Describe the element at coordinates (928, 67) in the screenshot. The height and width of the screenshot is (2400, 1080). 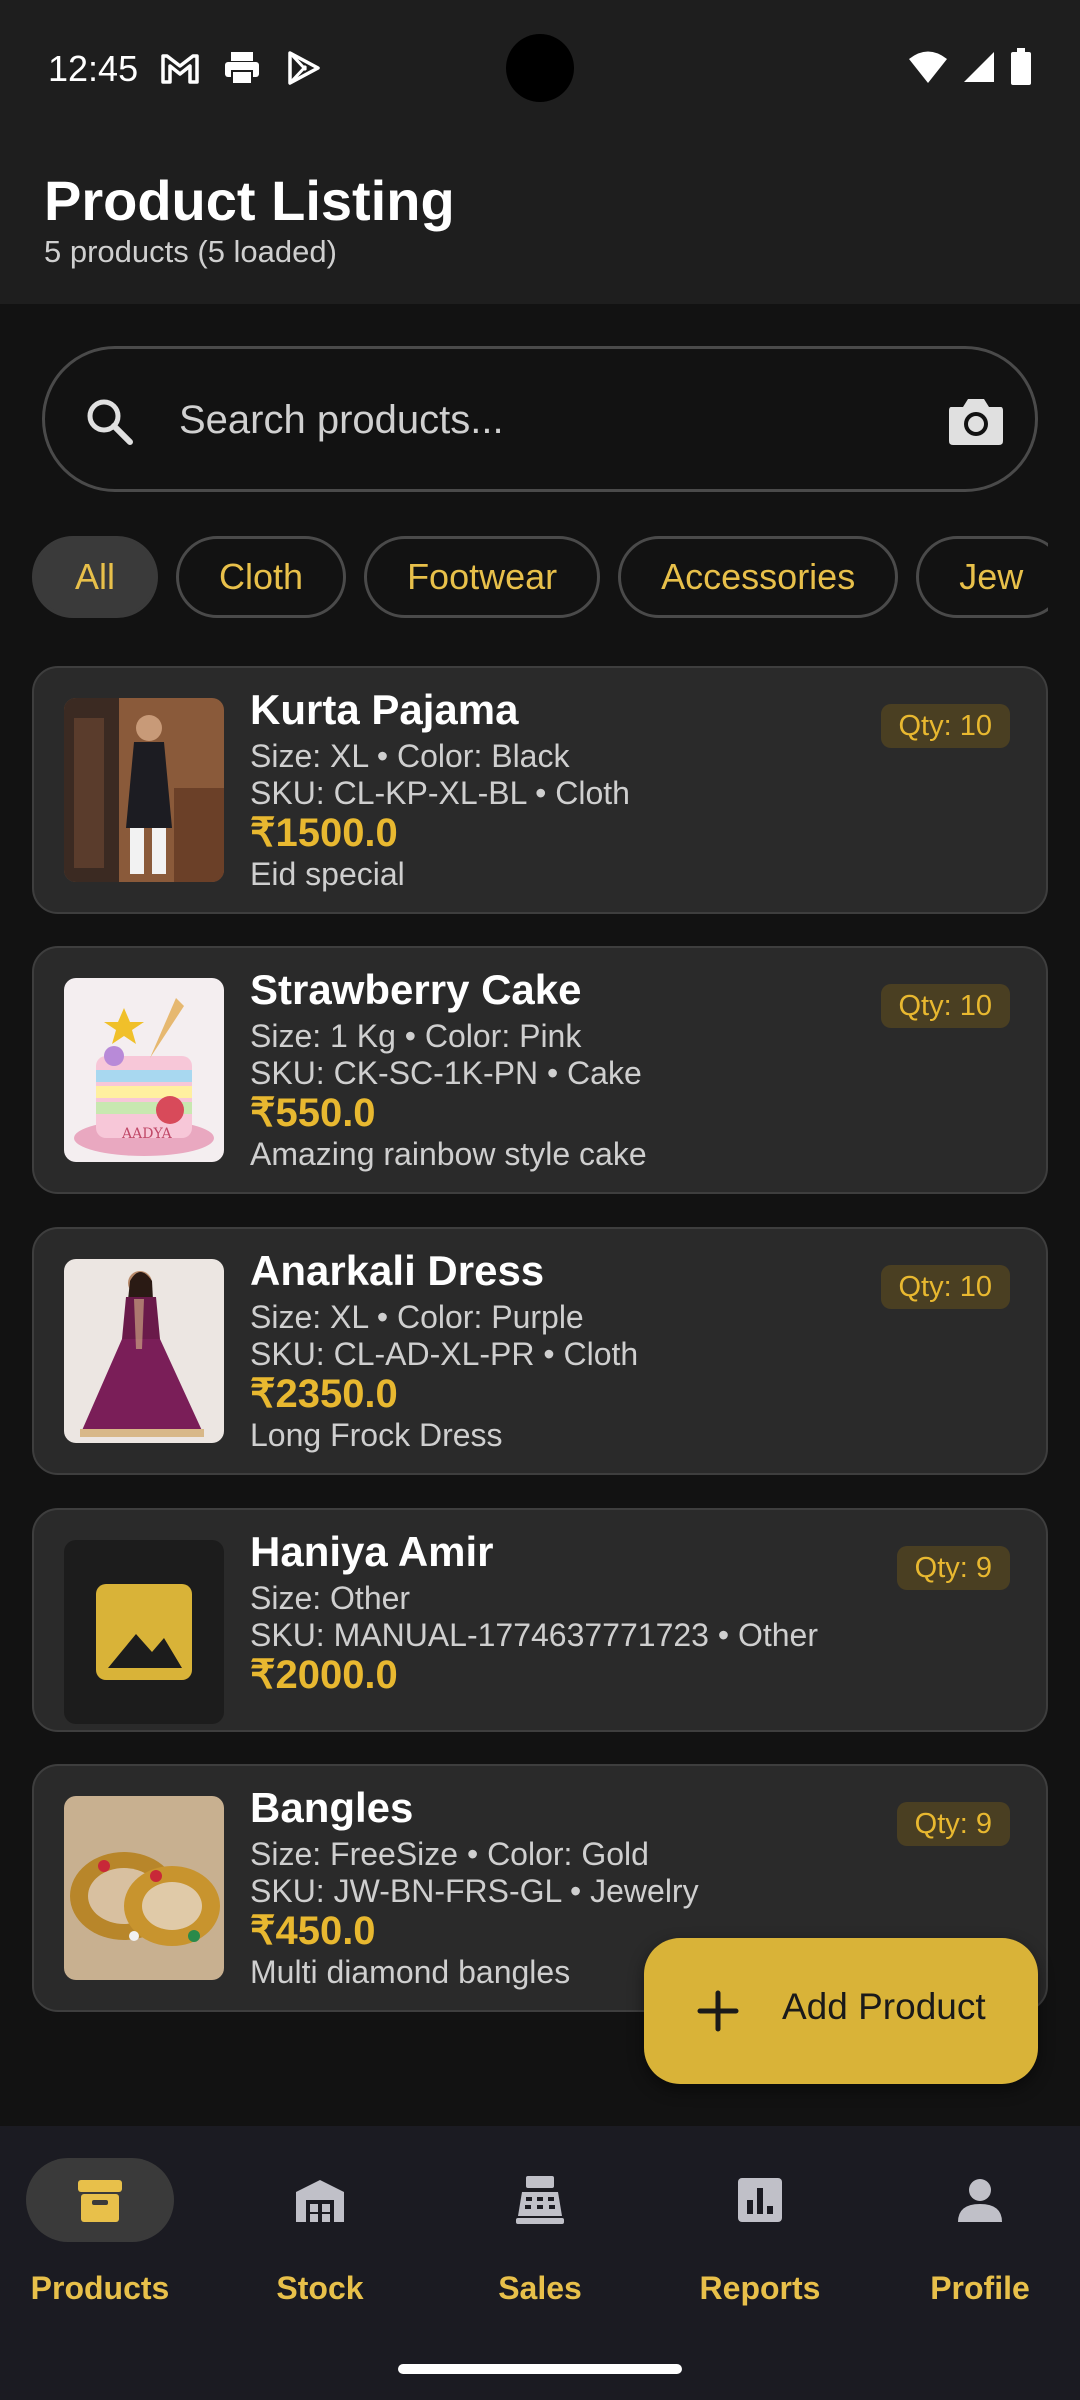
I see `wifi-icon` at that location.